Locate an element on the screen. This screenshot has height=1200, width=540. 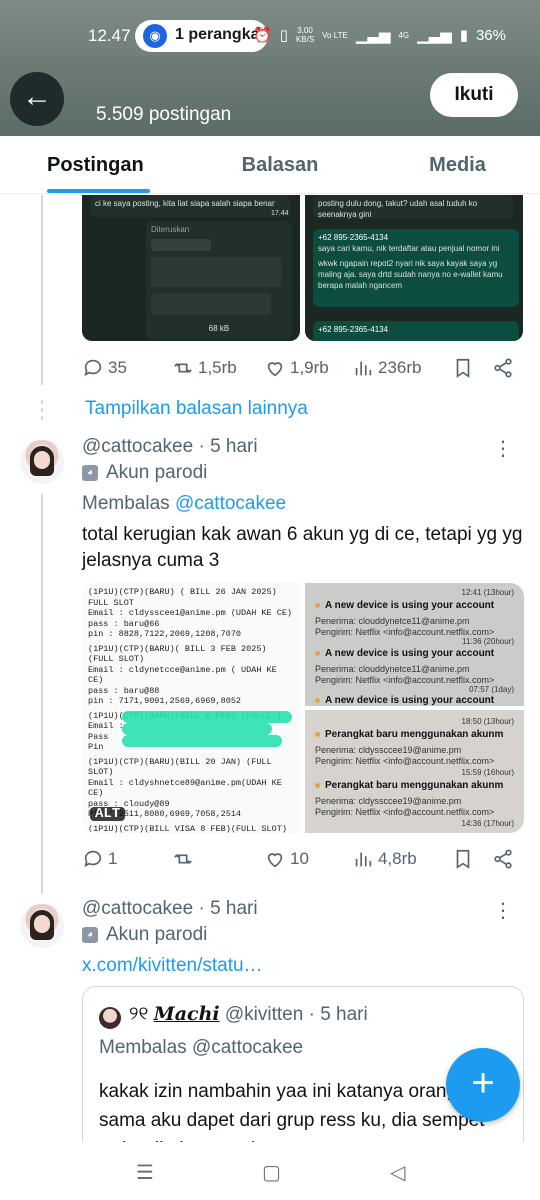
tab-balasan: Balasan is located at coordinates (280, 164).